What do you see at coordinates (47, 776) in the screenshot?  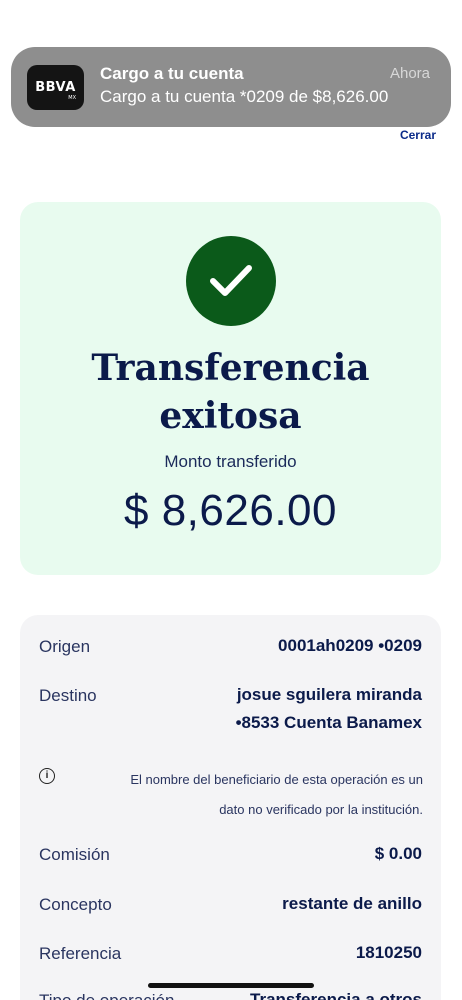 I see `info-icon: i` at bounding box center [47, 776].